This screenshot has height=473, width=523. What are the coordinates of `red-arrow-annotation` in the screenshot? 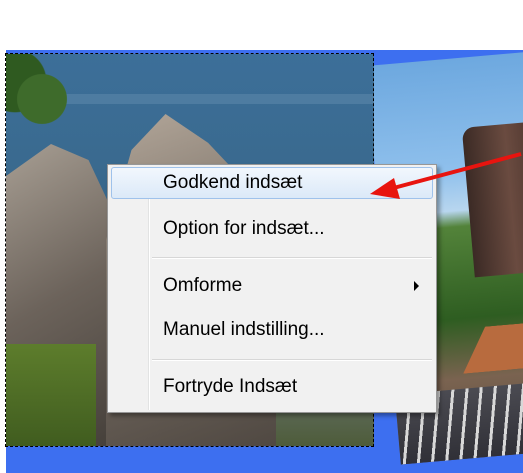 It's located at (446, 175).